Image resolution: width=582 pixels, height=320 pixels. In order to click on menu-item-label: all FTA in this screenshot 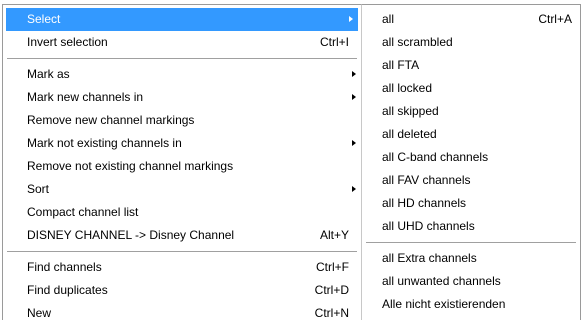, I will do `click(401, 65)`.